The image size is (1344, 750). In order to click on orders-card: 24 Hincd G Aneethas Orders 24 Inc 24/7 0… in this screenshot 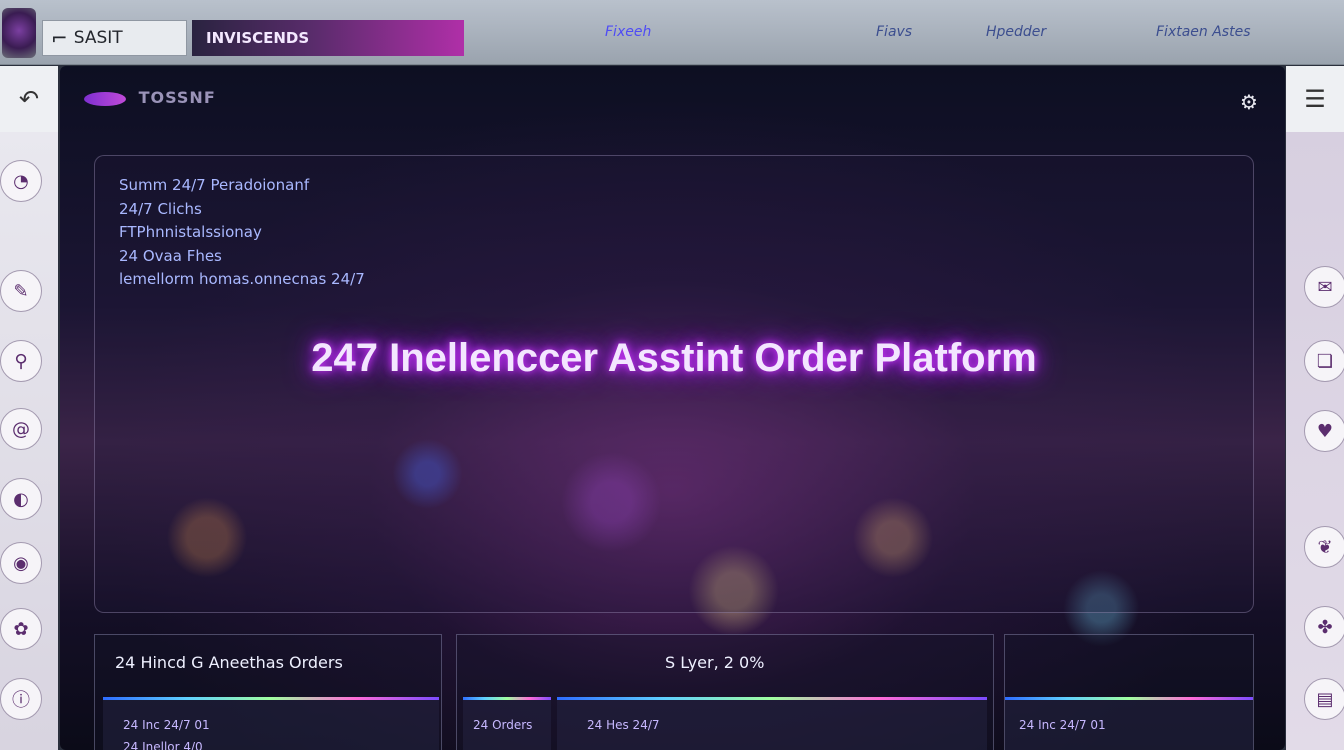, I will do `click(268, 692)`.